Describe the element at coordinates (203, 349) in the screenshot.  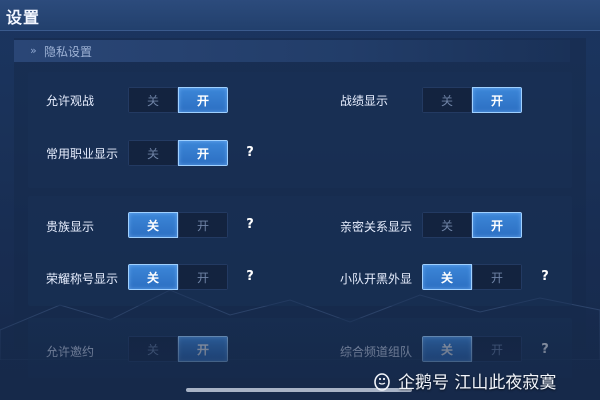
I see `toggle-allow-invite-on: 开` at that location.